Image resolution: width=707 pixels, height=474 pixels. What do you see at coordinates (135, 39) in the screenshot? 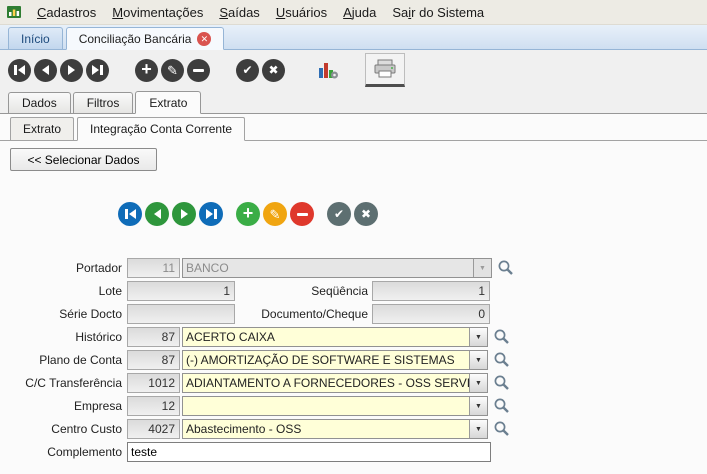
I see `tab-label: Conciliação Bancária` at bounding box center [135, 39].